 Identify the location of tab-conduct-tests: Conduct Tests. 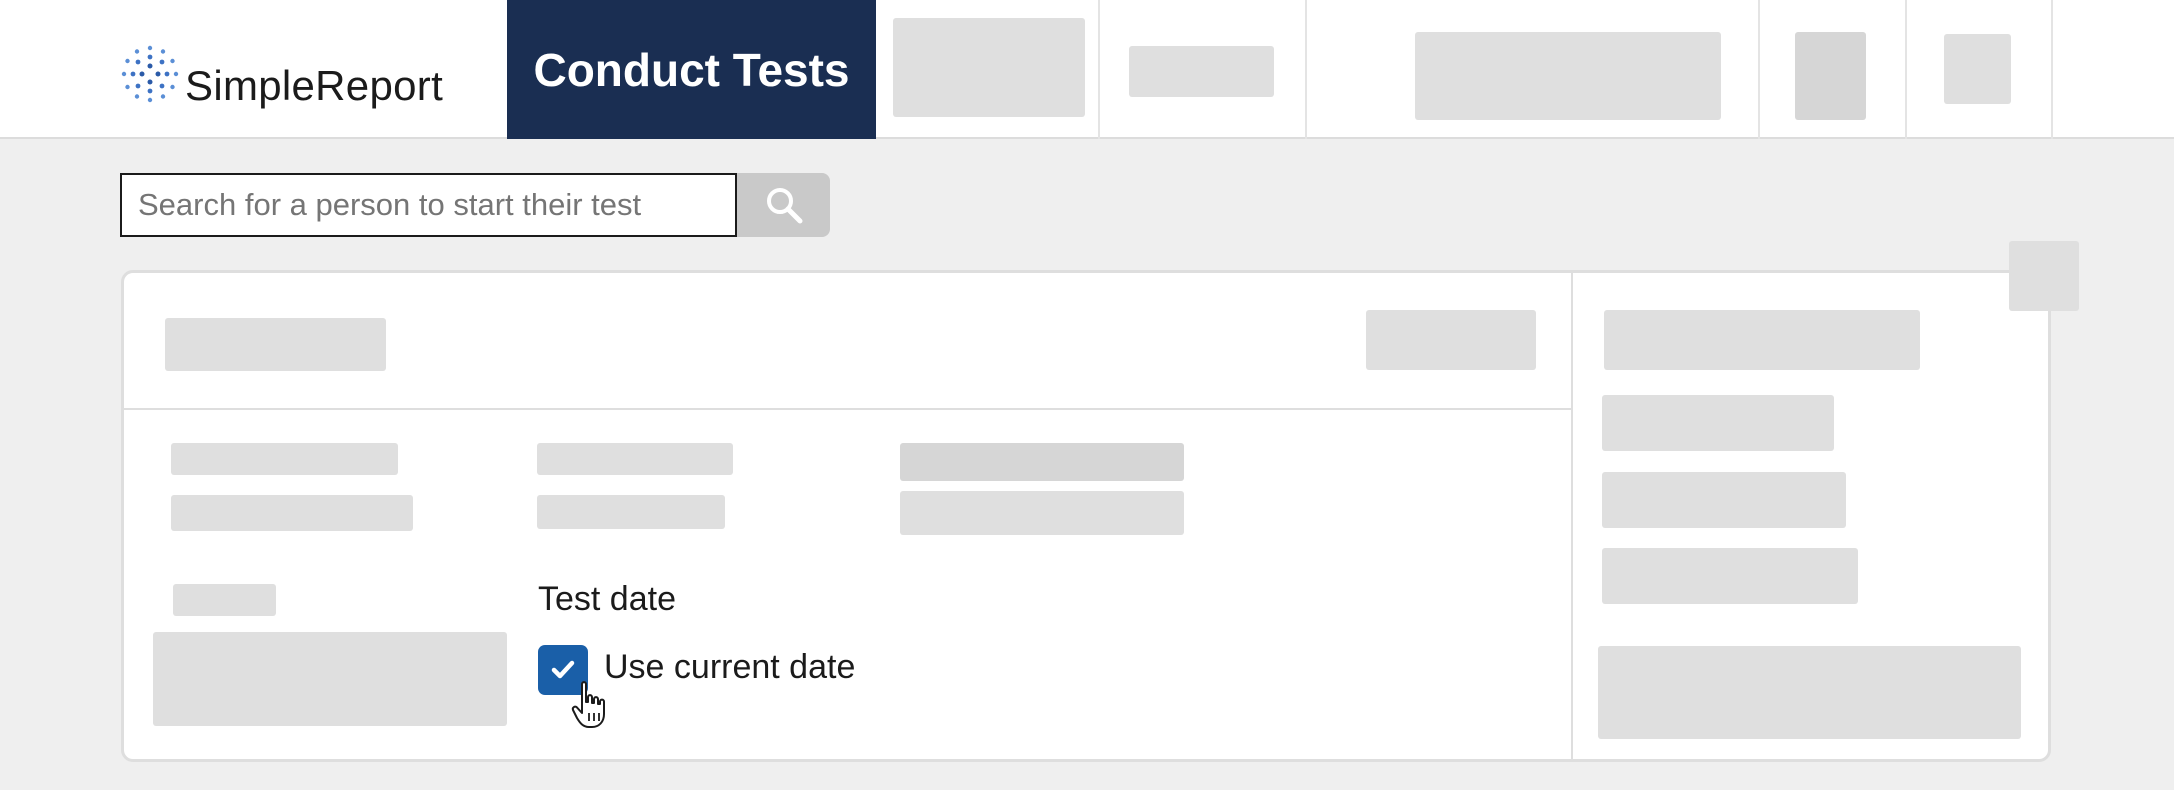
(691, 69).